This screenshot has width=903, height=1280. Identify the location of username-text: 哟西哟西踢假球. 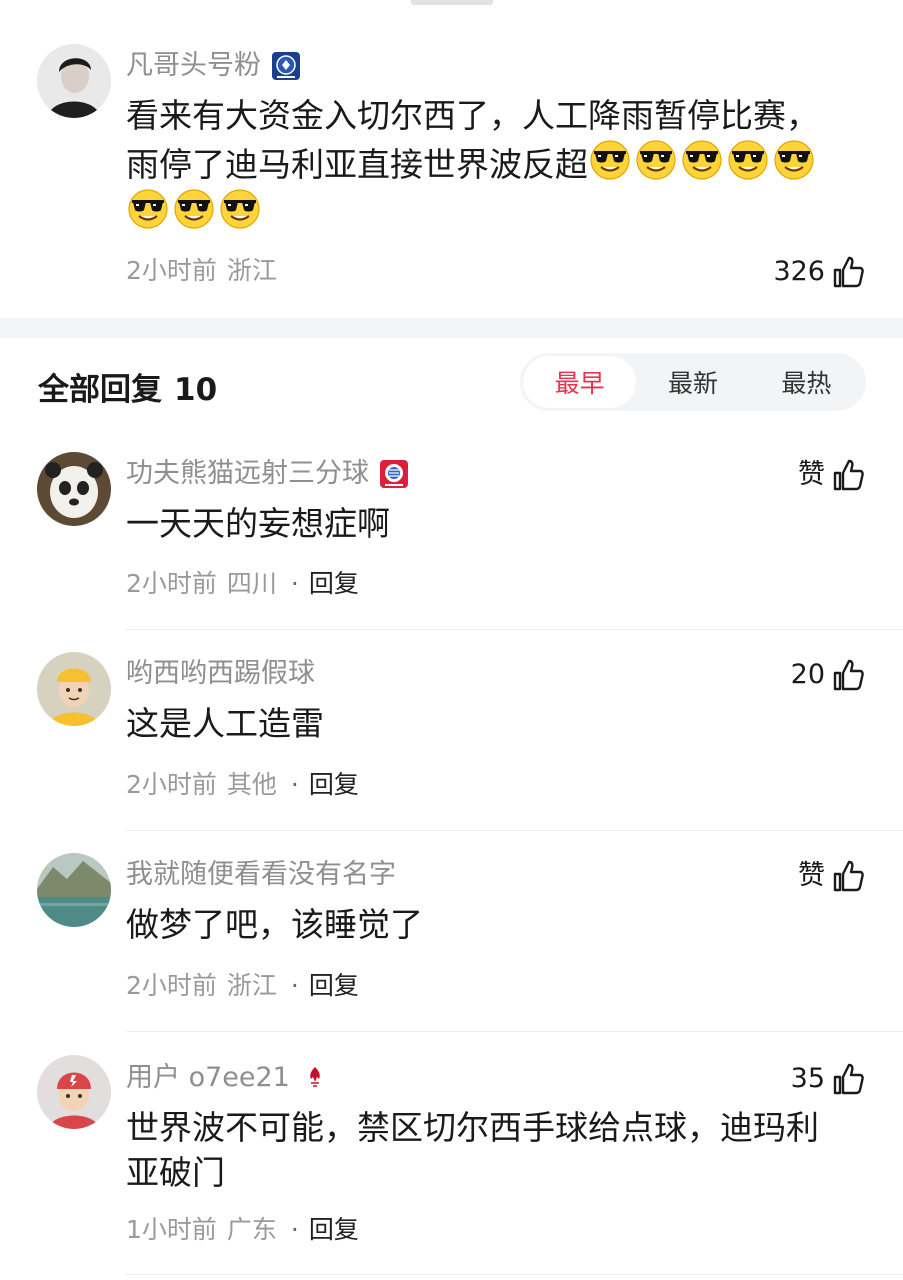
(220, 674).